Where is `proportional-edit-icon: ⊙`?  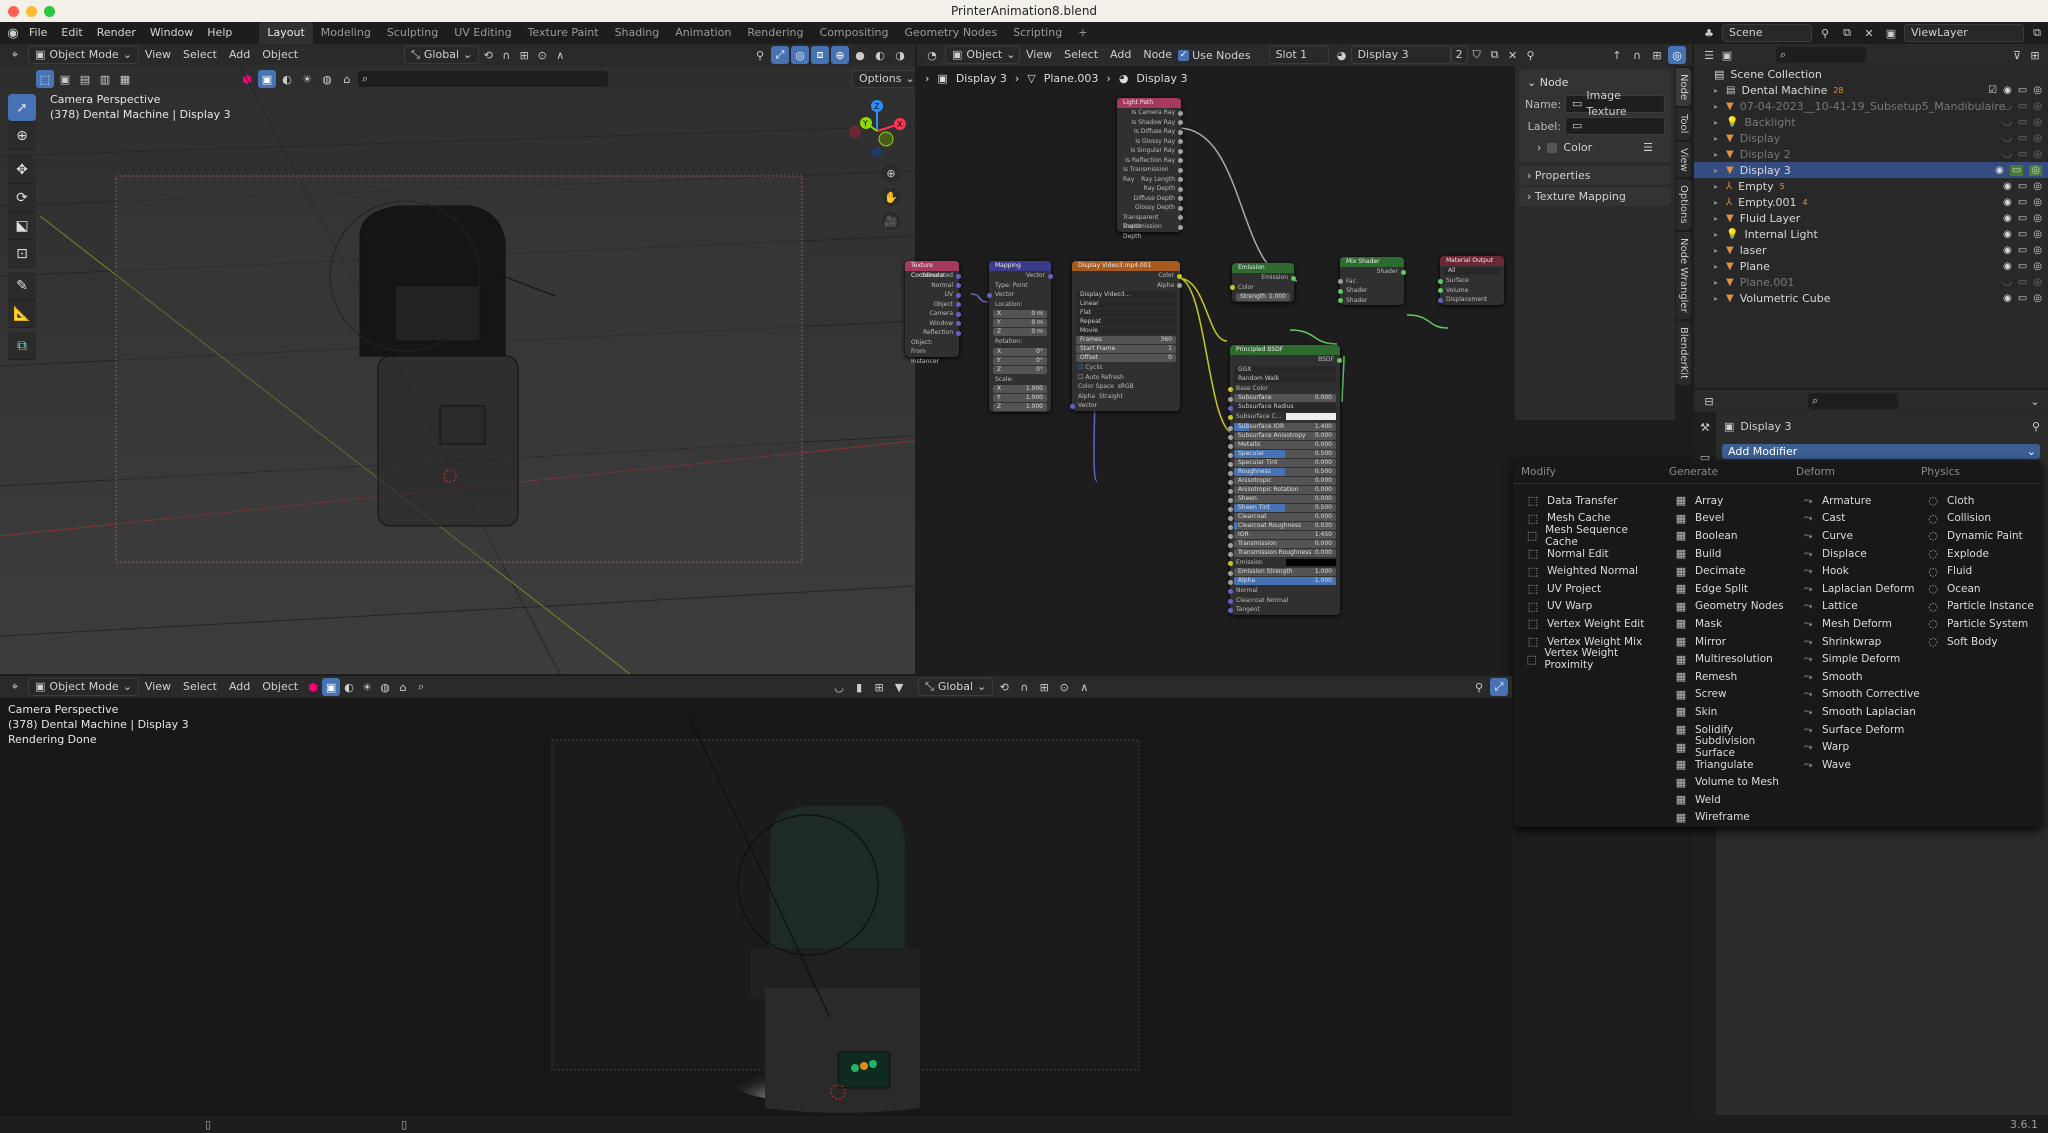
proportional-edit-icon: ⊙ is located at coordinates (542, 55).